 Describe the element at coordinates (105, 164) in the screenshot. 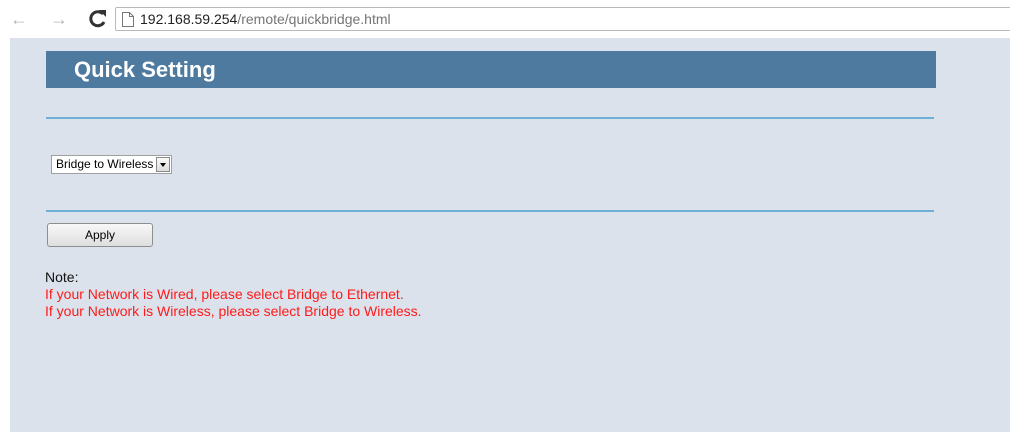

I see `bridge-mode-value: Bridge to Wireless` at that location.